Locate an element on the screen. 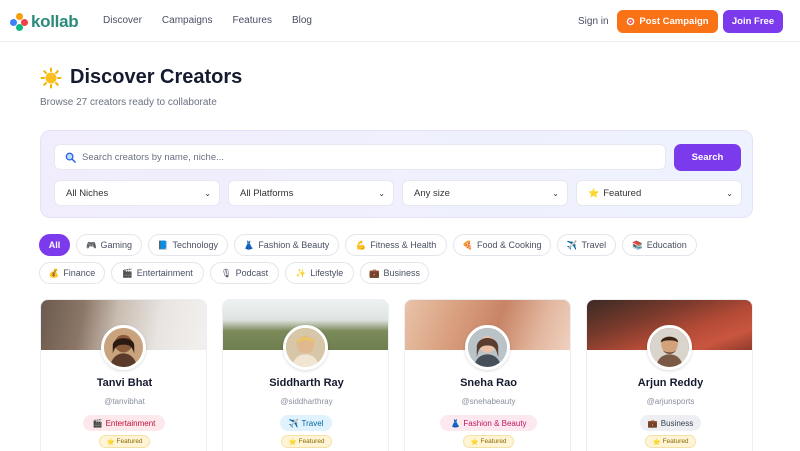  chip-label: All is located at coordinates (54, 245).